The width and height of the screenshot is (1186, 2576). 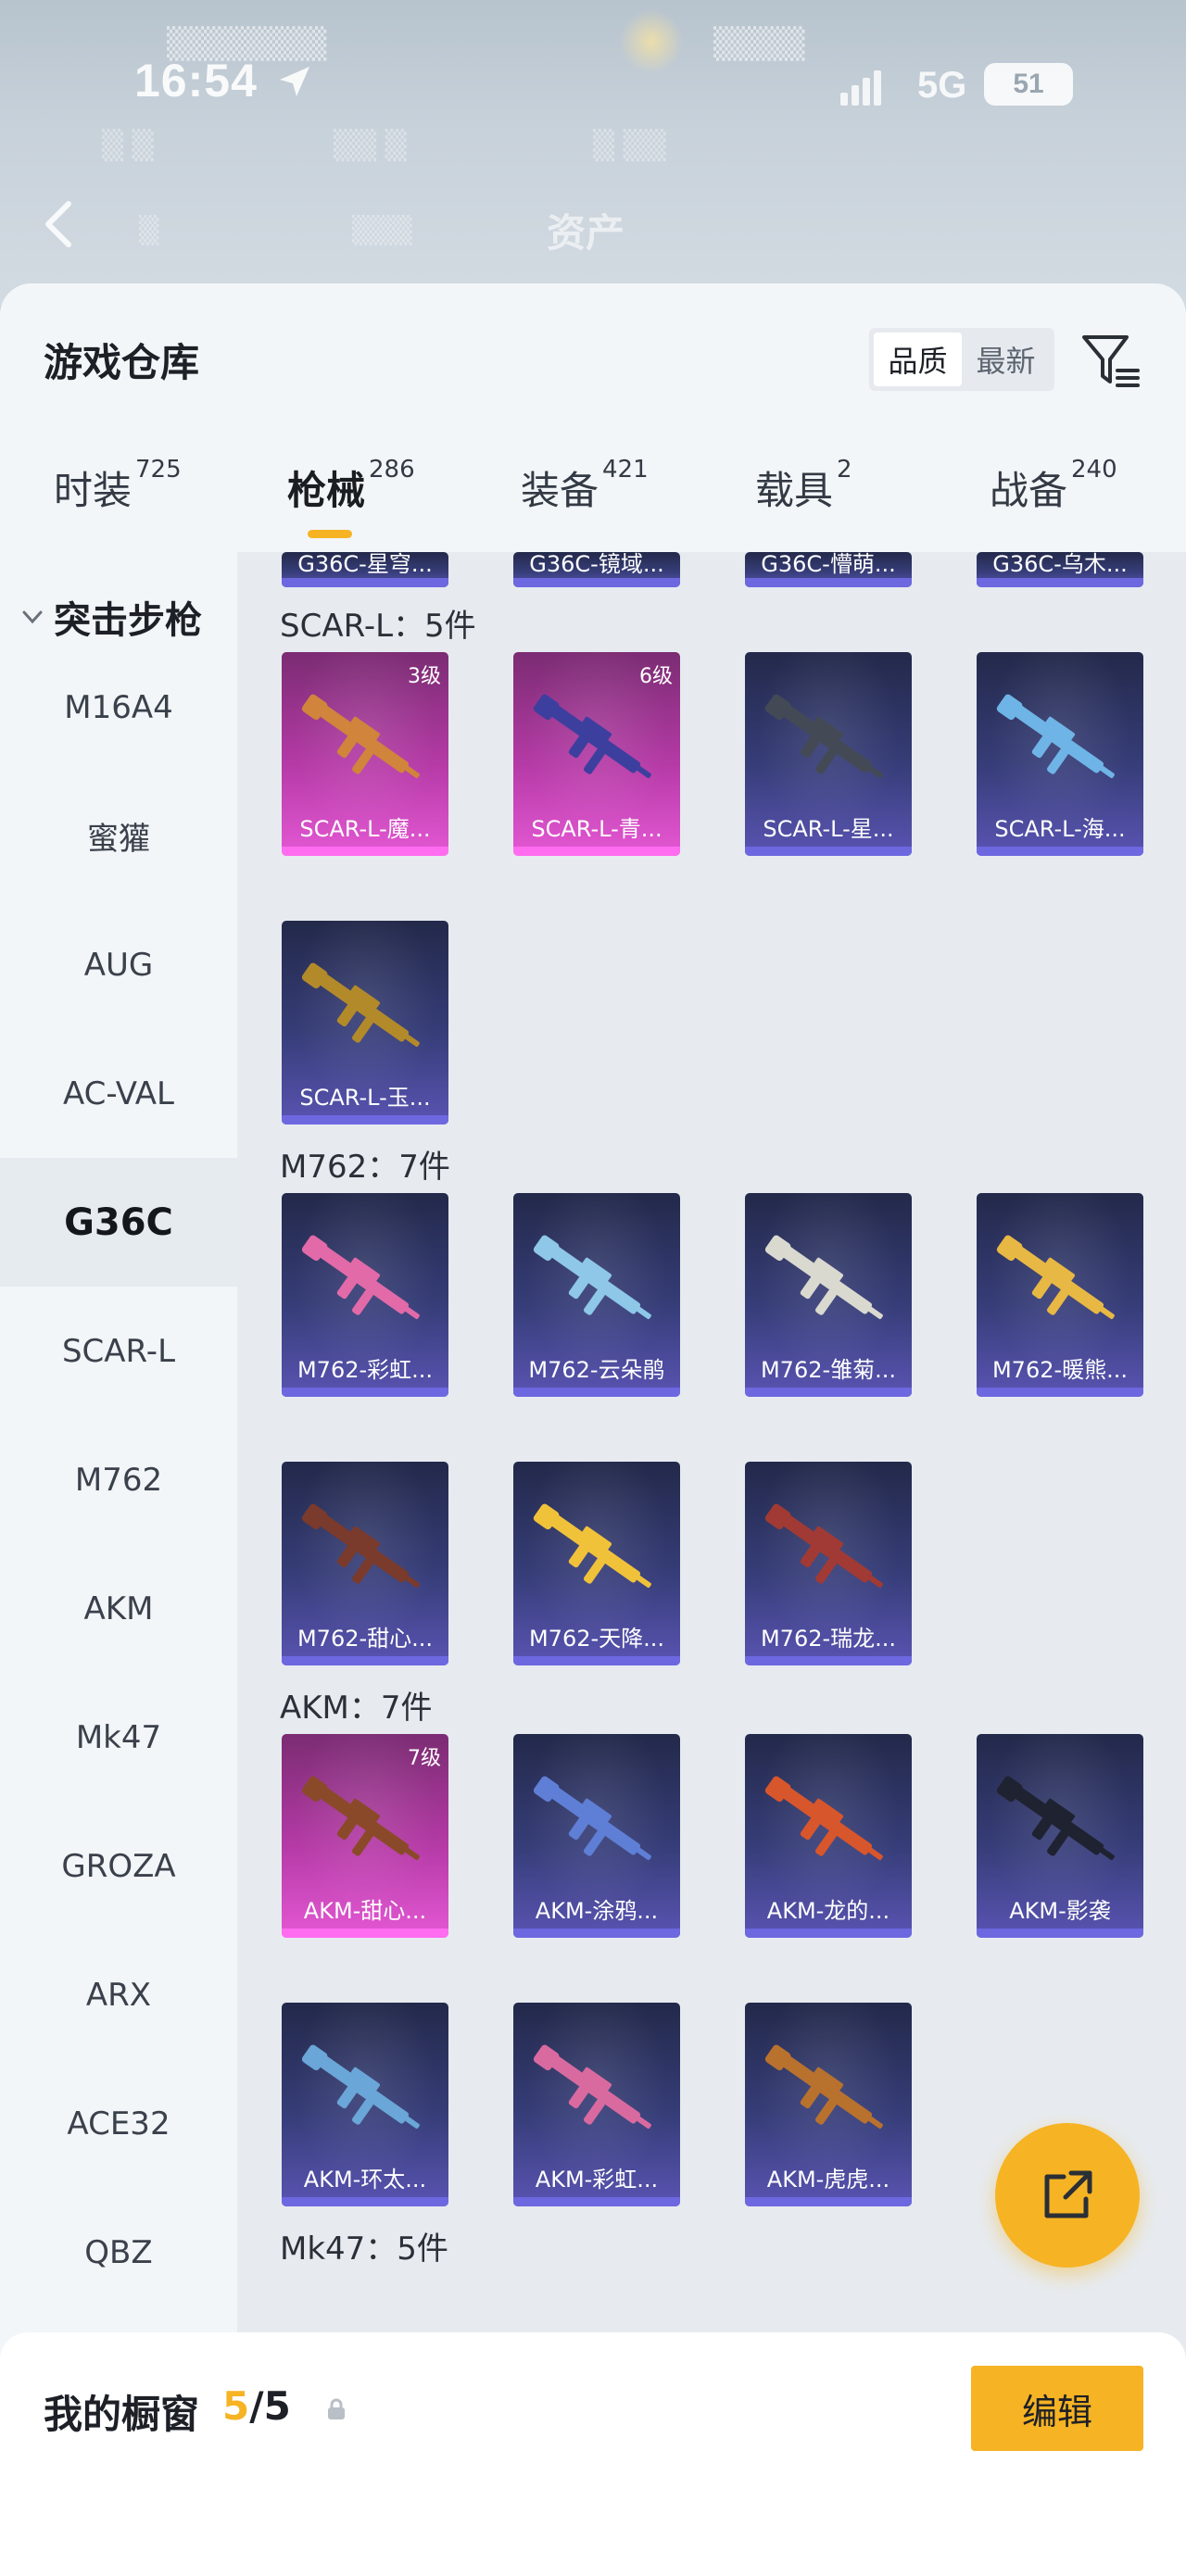 I want to click on weapon-card: M762-云朵鹃, so click(x=596, y=1295).